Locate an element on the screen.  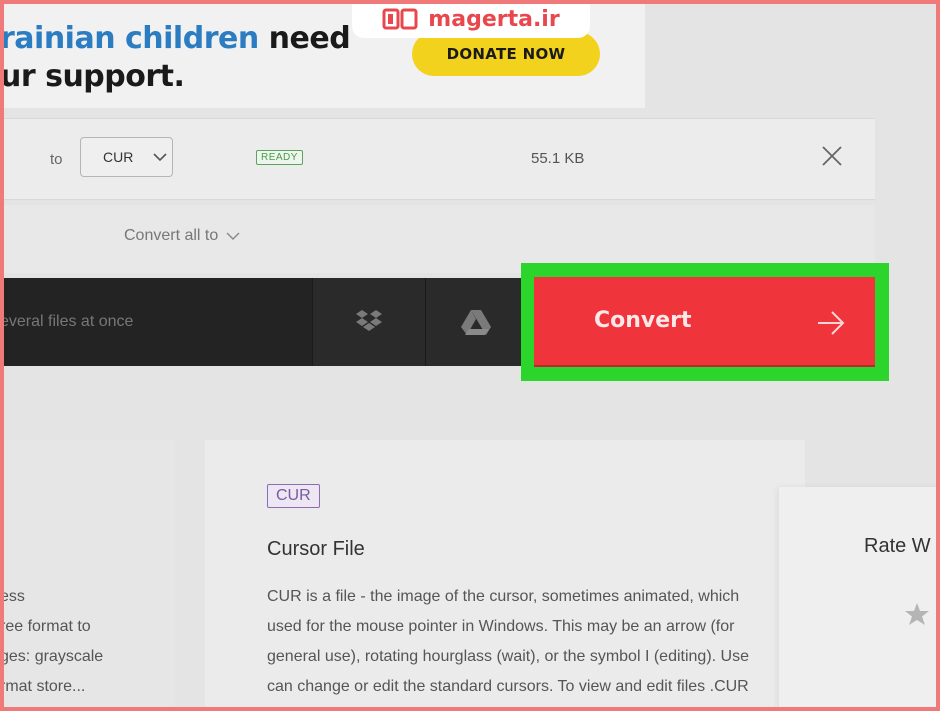
left-text-line: ges: grayscale is located at coordinates (52, 656).